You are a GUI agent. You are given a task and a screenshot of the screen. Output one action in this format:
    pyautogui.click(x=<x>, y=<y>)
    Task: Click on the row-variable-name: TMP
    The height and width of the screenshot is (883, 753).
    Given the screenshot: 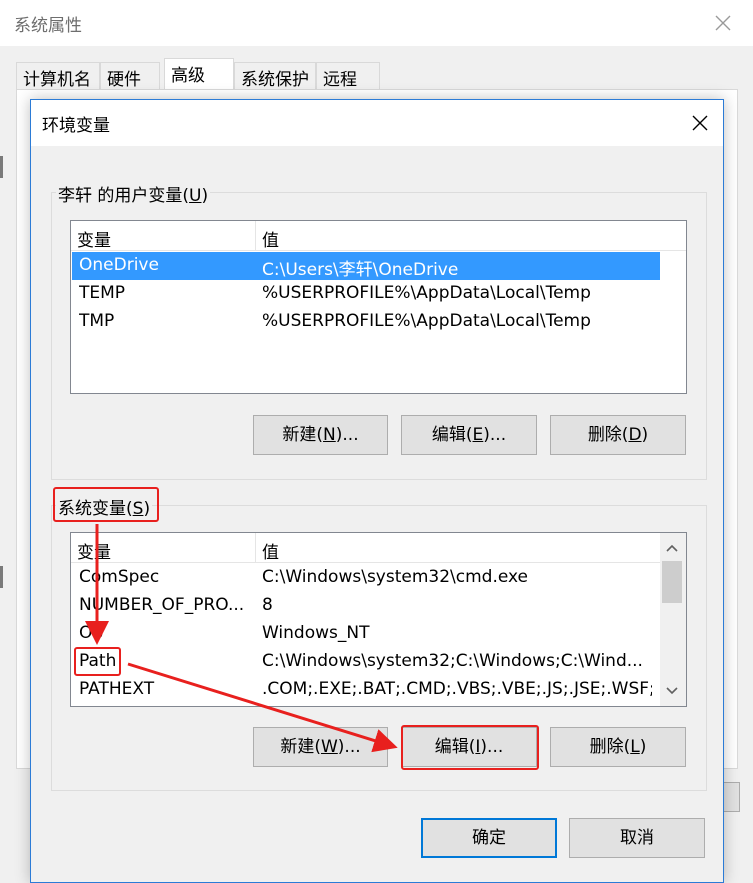 What is the action you would take?
    pyautogui.click(x=97, y=321)
    